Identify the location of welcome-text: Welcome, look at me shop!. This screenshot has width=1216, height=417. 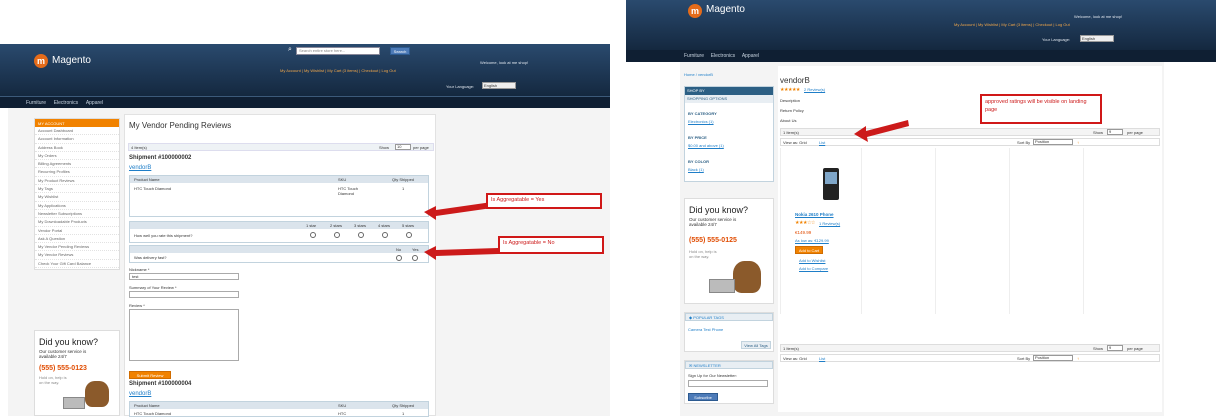
(1098, 16).